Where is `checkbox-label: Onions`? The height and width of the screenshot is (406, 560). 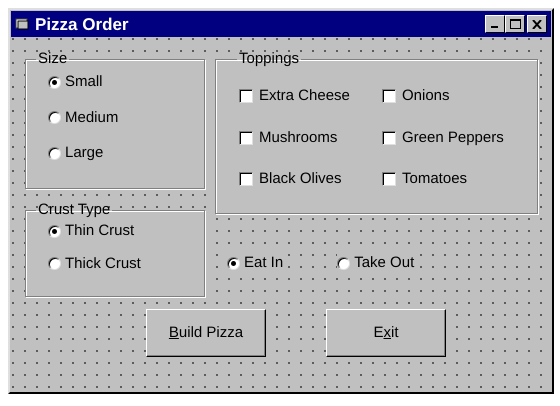 checkbox-label: Onions is located at coordinates (426, 96).